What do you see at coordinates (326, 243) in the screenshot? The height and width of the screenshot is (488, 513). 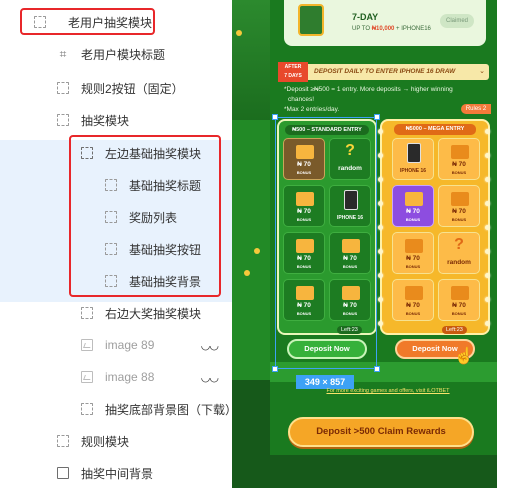 I see `selection-frame` at bounding box center [326, 243].